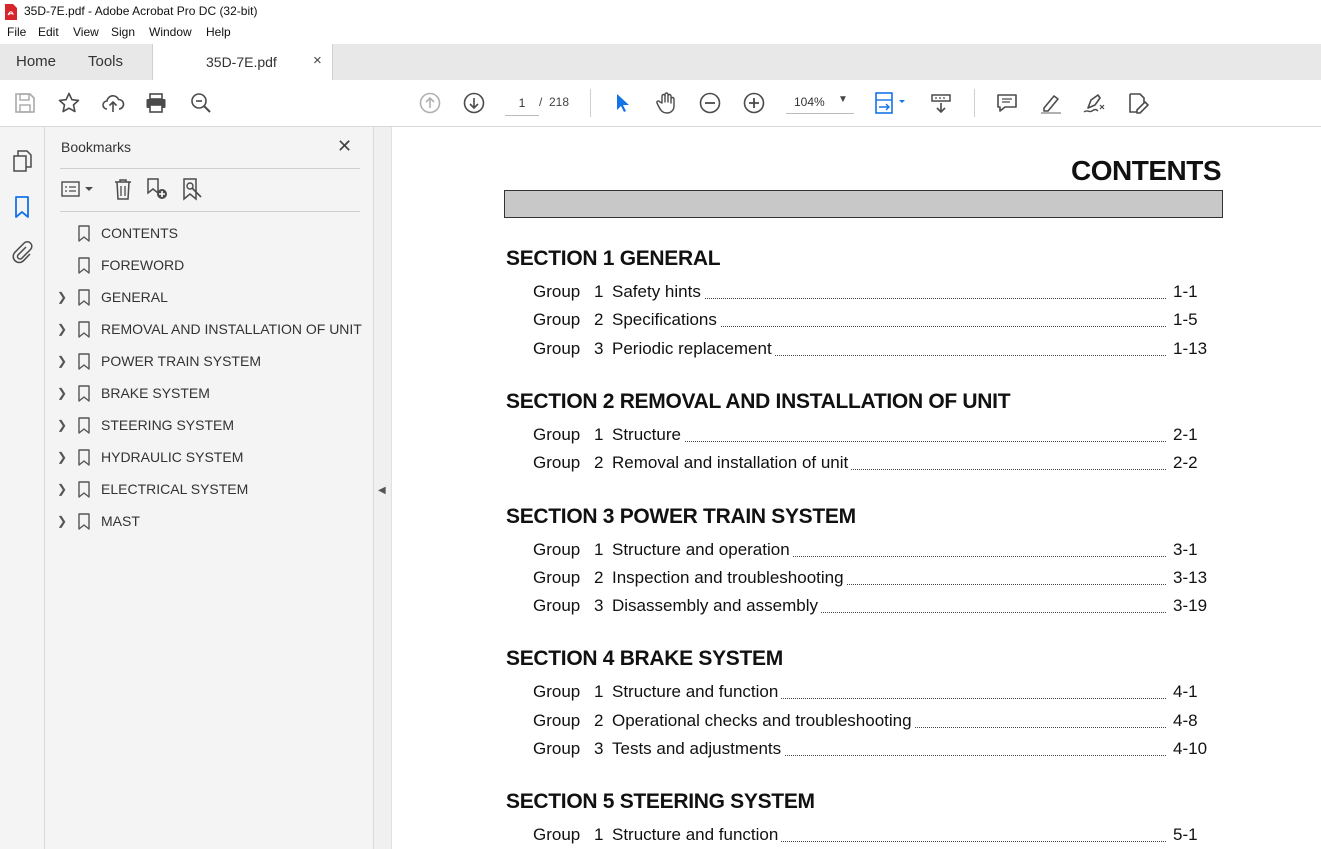 The image size is (1321, 849). I want to click on page-number-input, so click(522, 103).